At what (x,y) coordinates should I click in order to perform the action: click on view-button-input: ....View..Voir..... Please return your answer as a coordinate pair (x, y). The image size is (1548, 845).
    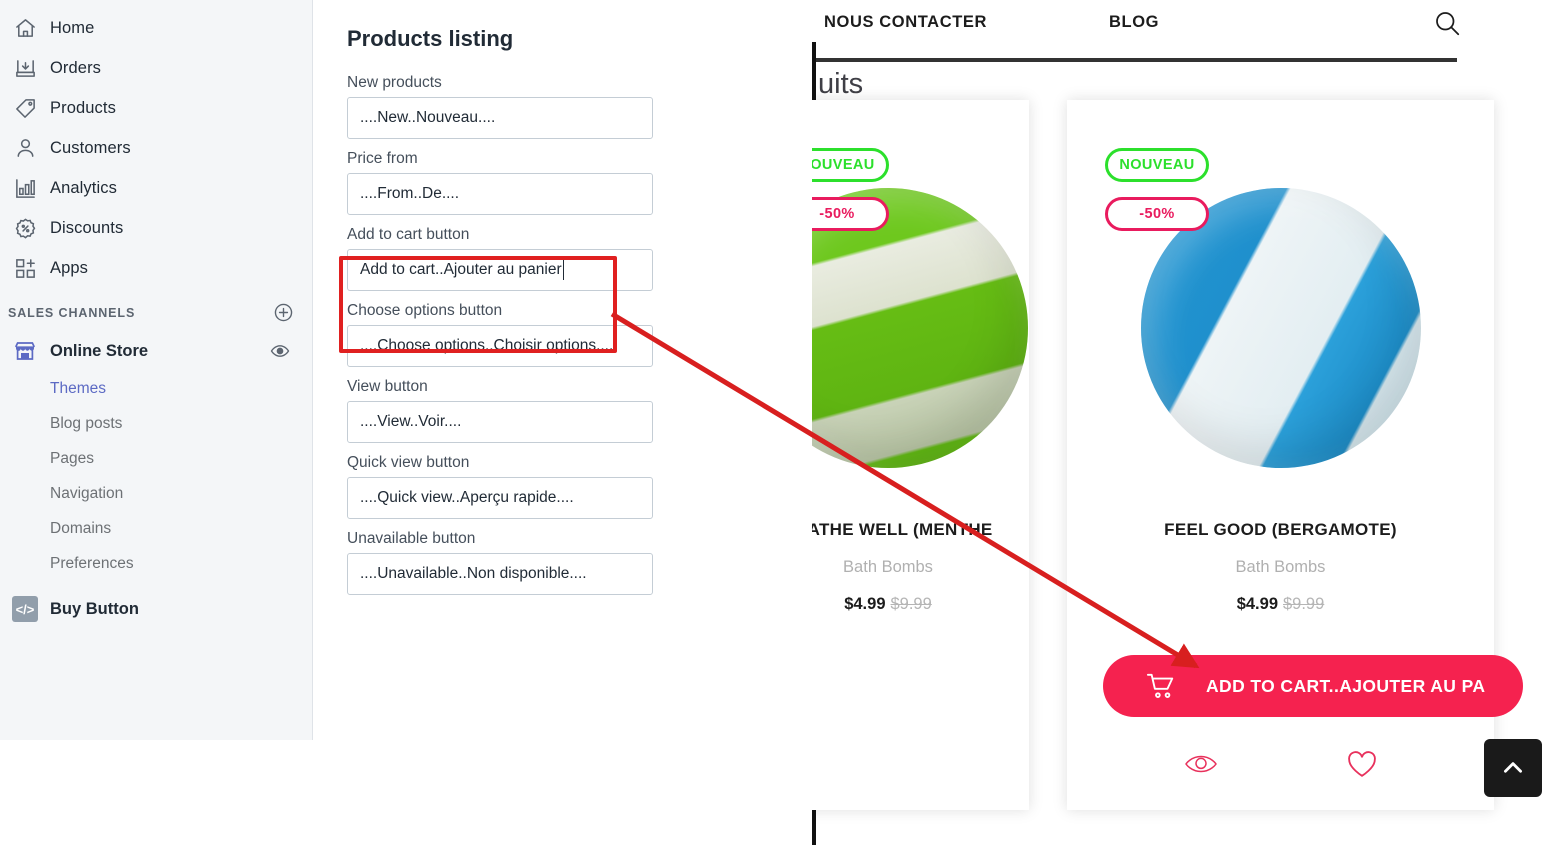
    Looking at the image, I should click on (500, 422).